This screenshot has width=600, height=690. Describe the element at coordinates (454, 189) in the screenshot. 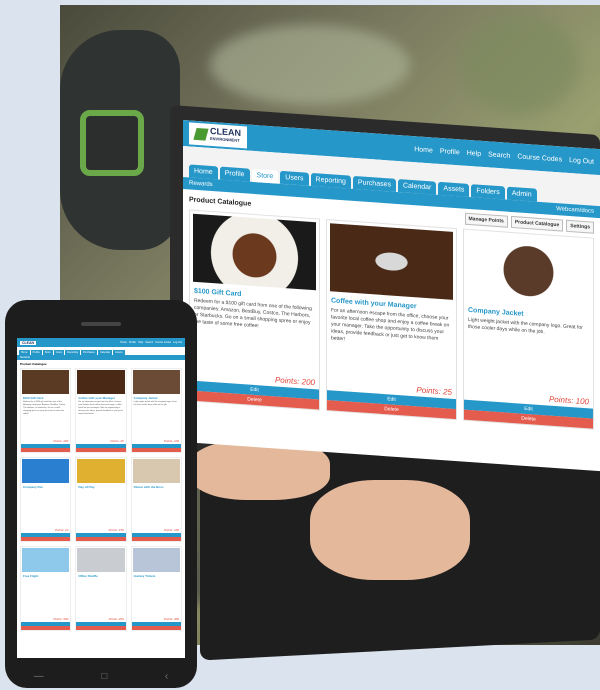

I see `tab-assets: Assets` at that location.